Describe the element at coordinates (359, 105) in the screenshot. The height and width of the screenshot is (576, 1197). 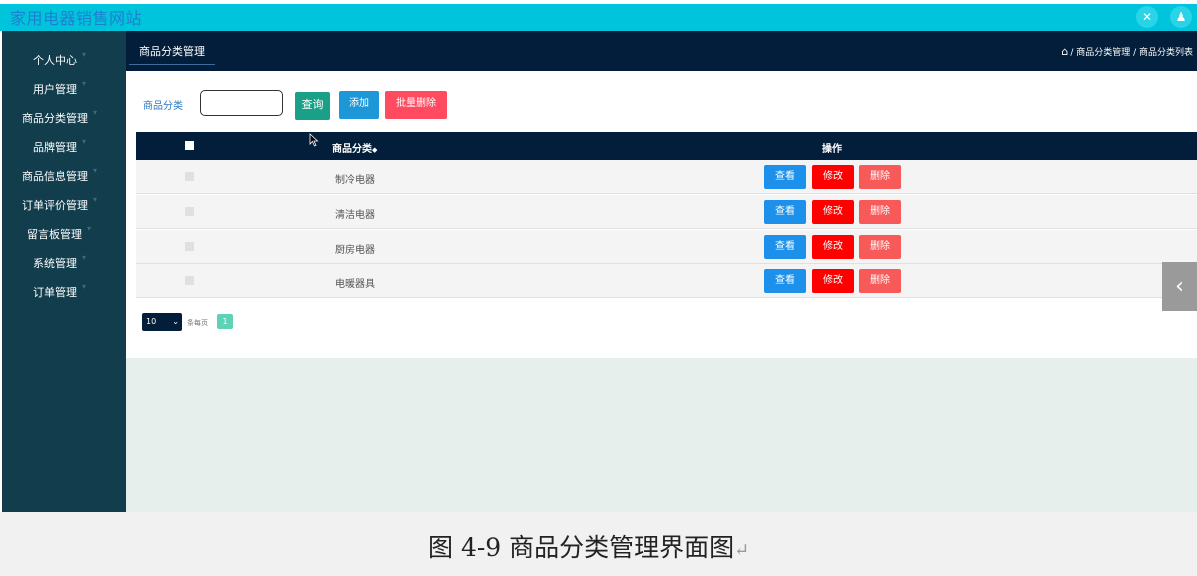
I see `add-button: 添加` at that location.